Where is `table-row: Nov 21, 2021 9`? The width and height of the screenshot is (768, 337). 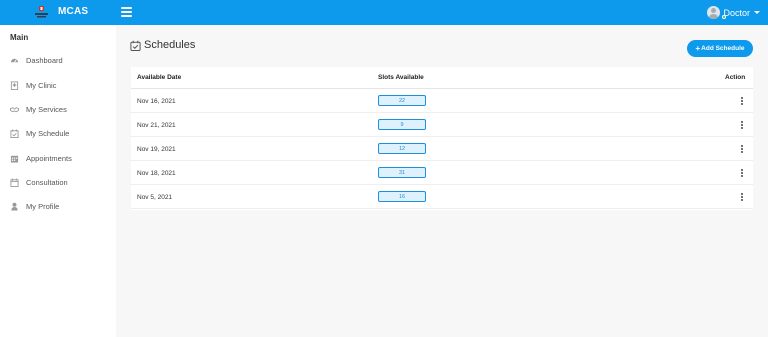
table-row: Nov 21, 2021 9 is located at coordinates (442, 125).